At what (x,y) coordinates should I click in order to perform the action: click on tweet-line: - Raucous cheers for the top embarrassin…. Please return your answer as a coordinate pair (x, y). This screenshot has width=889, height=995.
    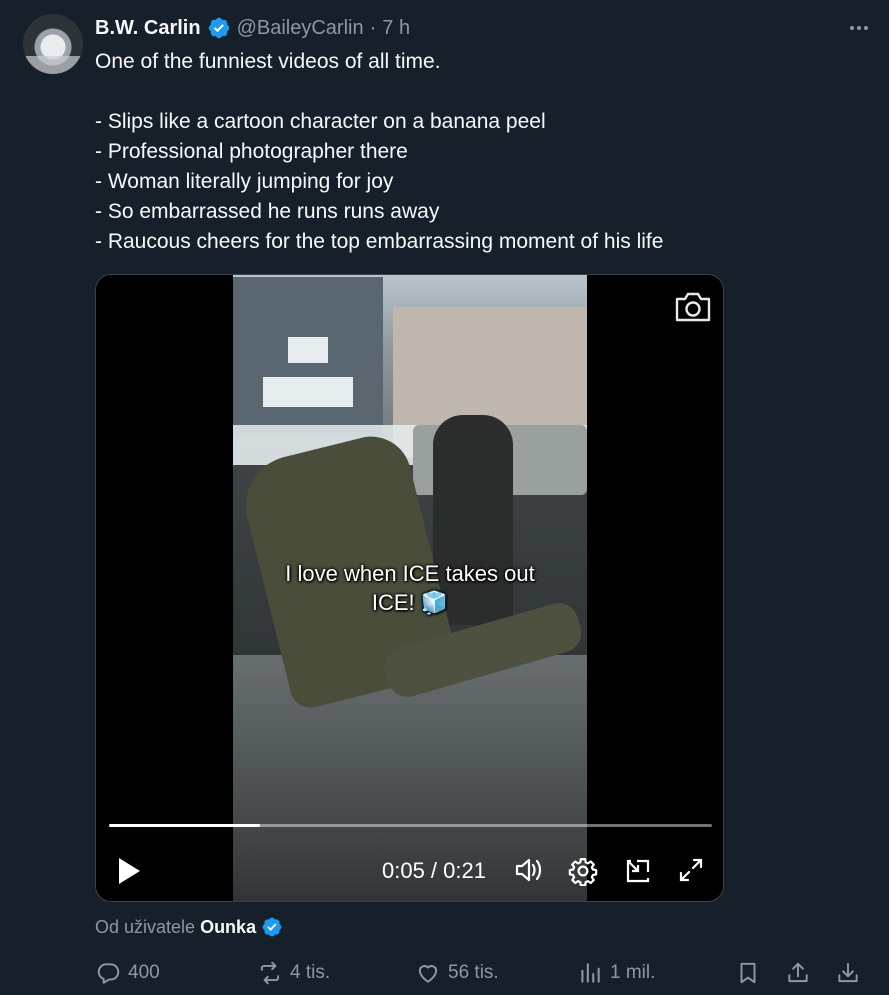
    Looking at the image, I should click on (379, 241).